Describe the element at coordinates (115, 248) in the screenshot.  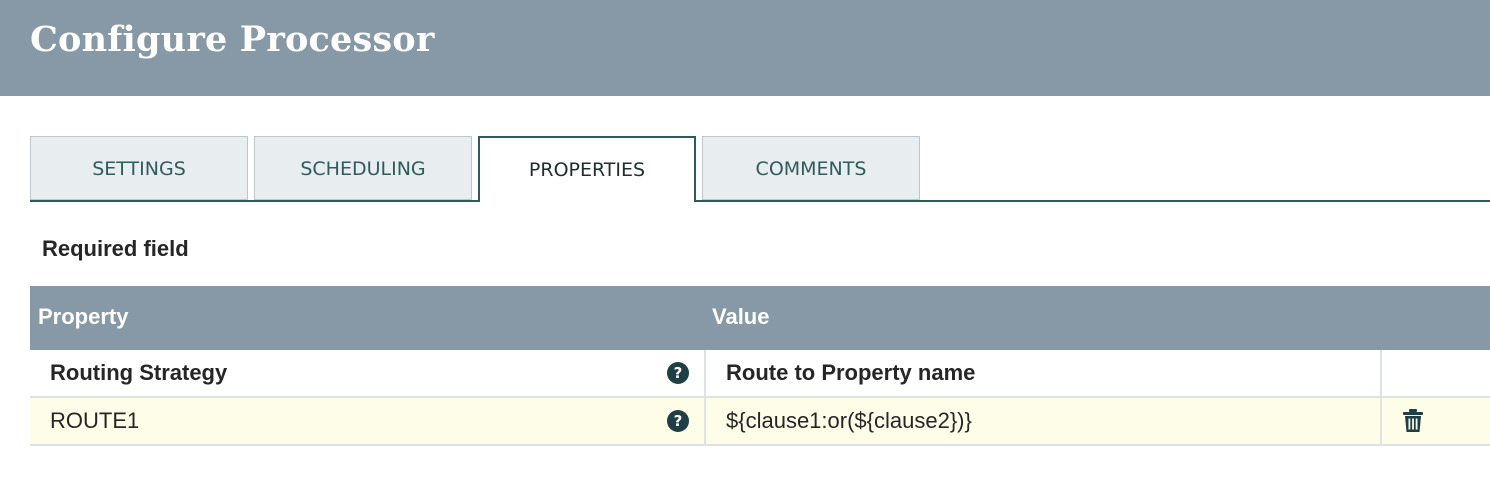
I see `required-field-label: Required field` at that location.